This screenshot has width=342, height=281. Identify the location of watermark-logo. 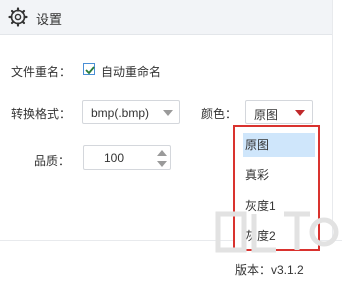
(276, 233).